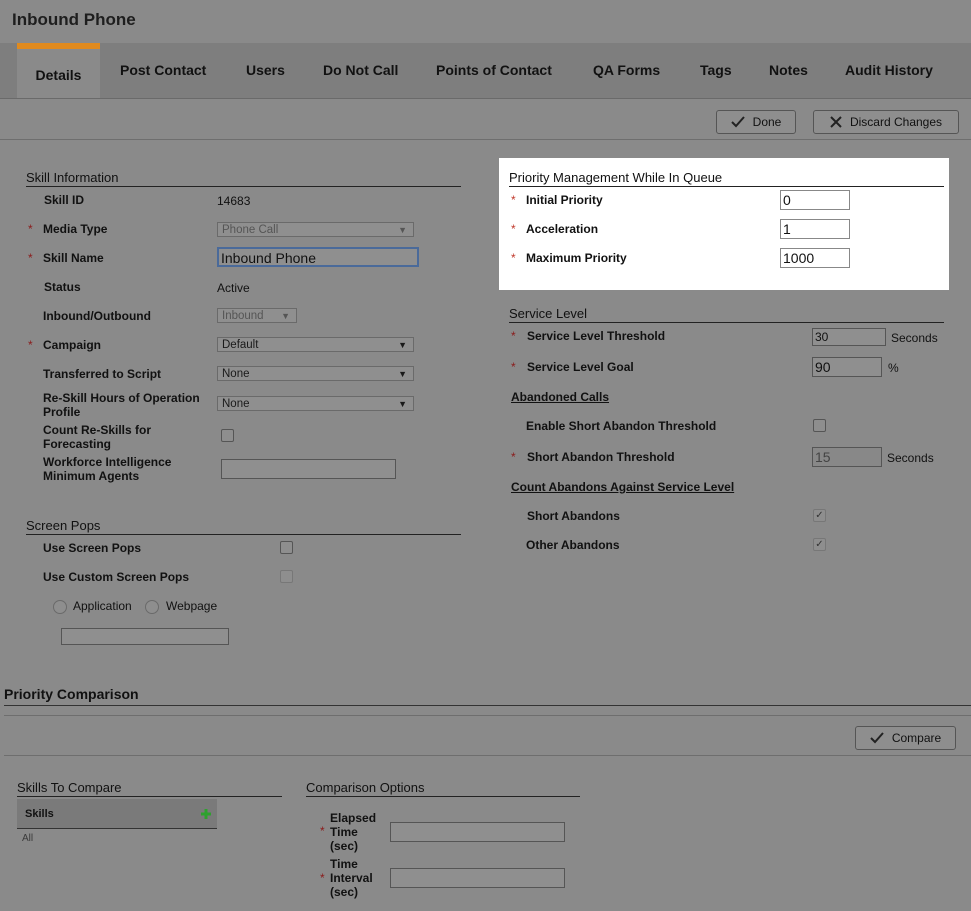  I want to click on checkmark-icon, so click(877, 738).